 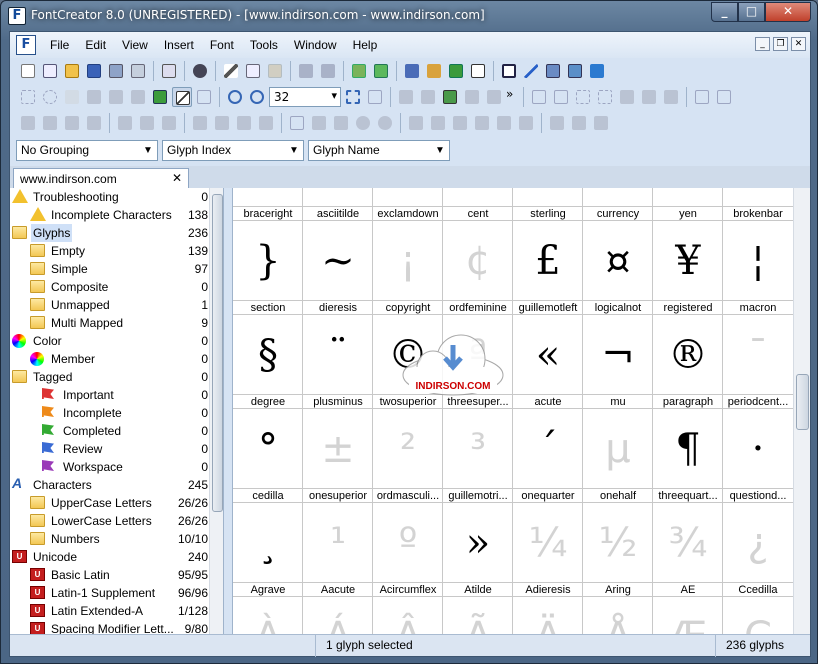 What do you see at coordinates (50, 97) in the screenshot?
I see `lasso-icon` at bounding box center [50, 97].